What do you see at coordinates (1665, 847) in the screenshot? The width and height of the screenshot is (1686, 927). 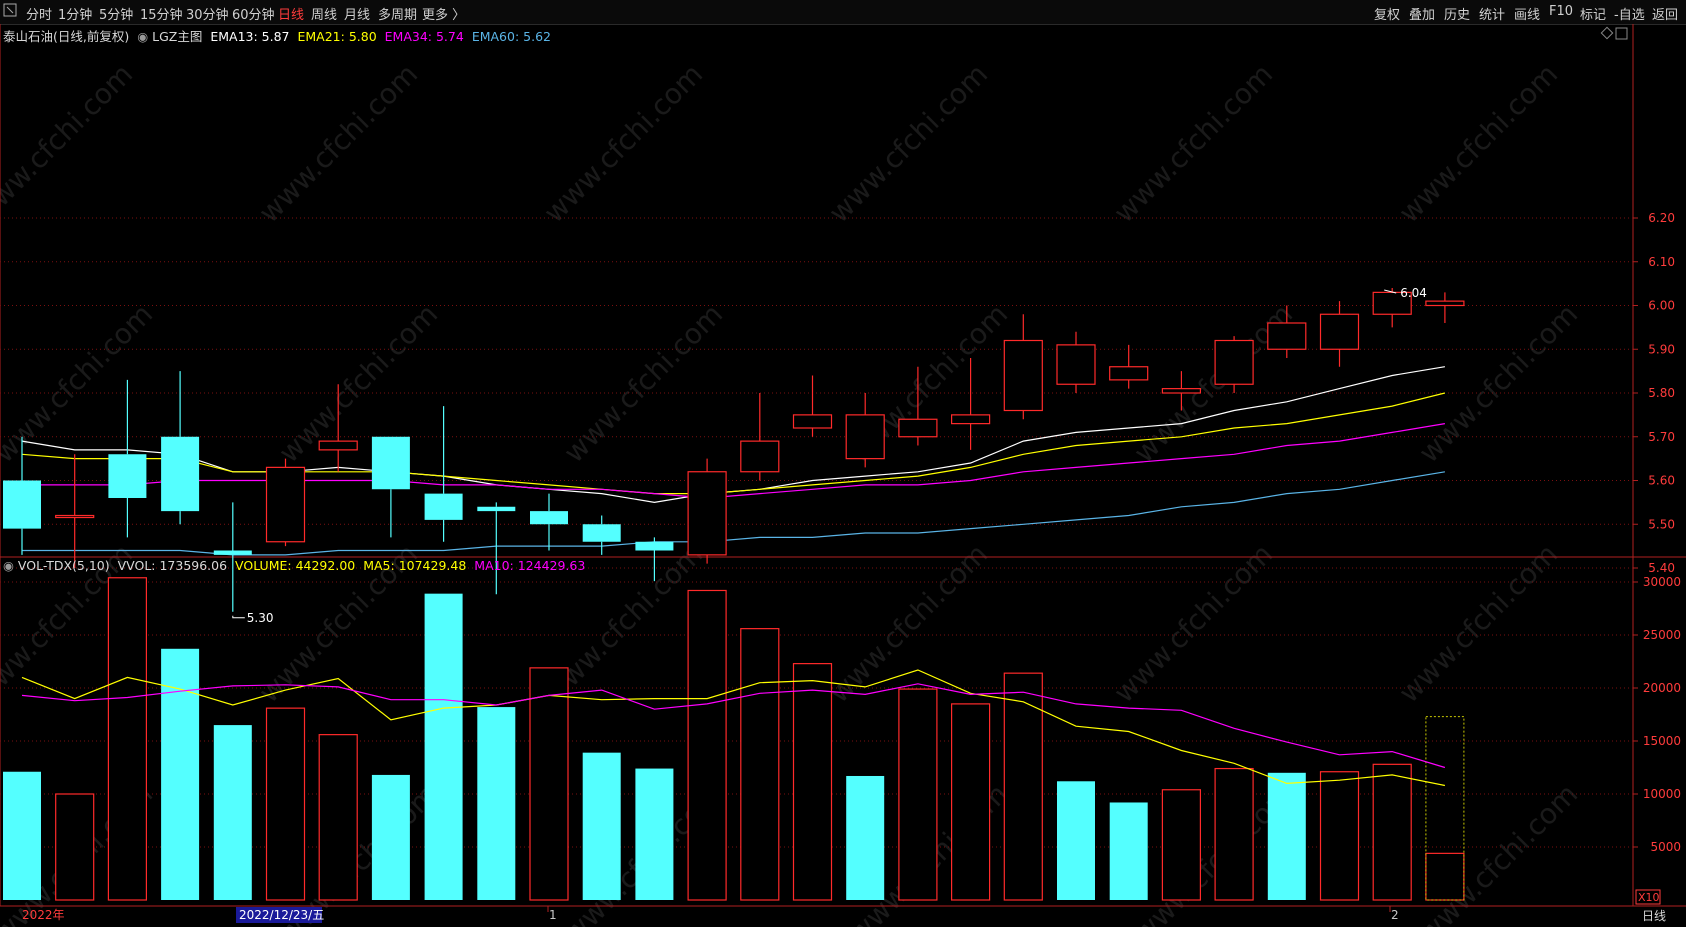 I see `volume-tick-label: 5000` at bounding box center [1665, 847].